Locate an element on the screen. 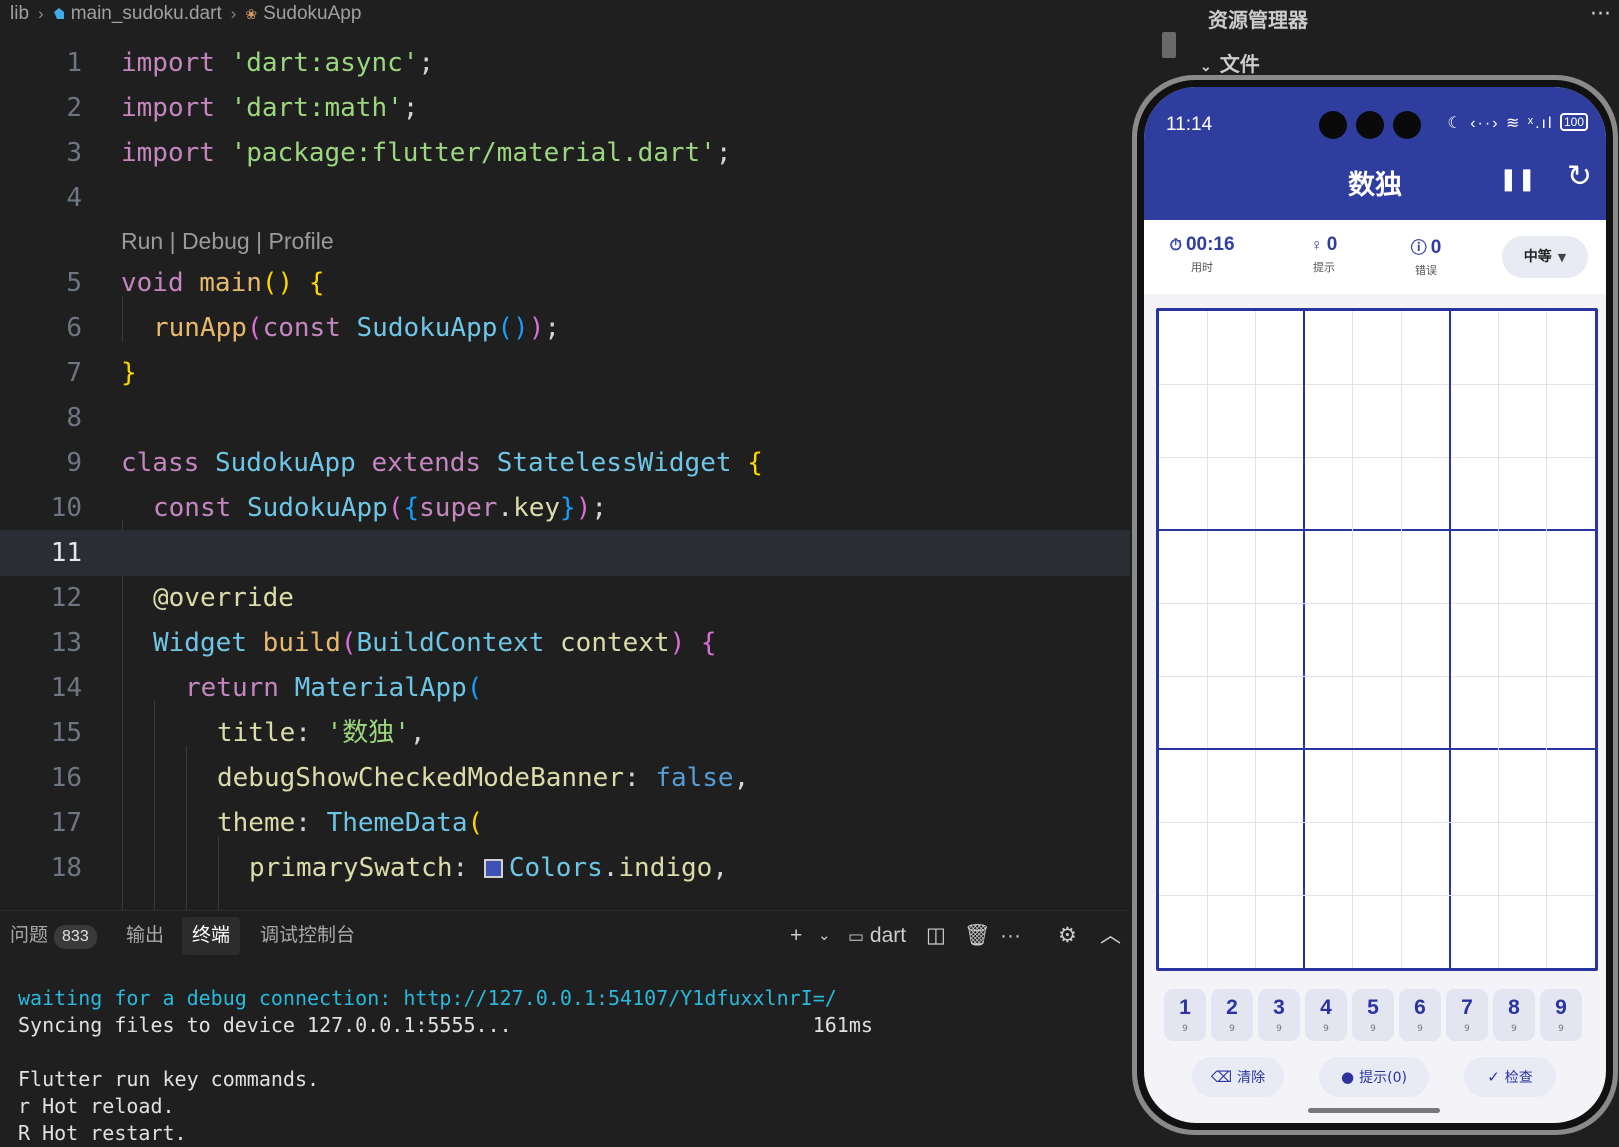 The height and width of the screenshot is (1147, 1619). editor-scrollbar-thumb is located at coordinates (1169, 45).